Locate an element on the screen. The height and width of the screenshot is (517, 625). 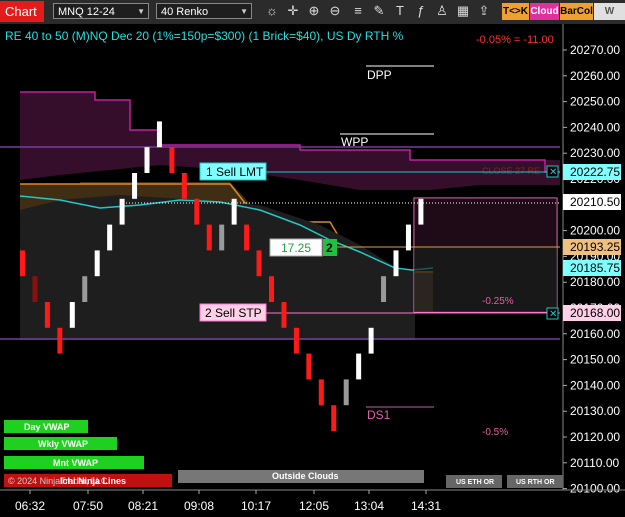
pnl-top: -0.05% = -11.00 is located at coordinates (515, 40).